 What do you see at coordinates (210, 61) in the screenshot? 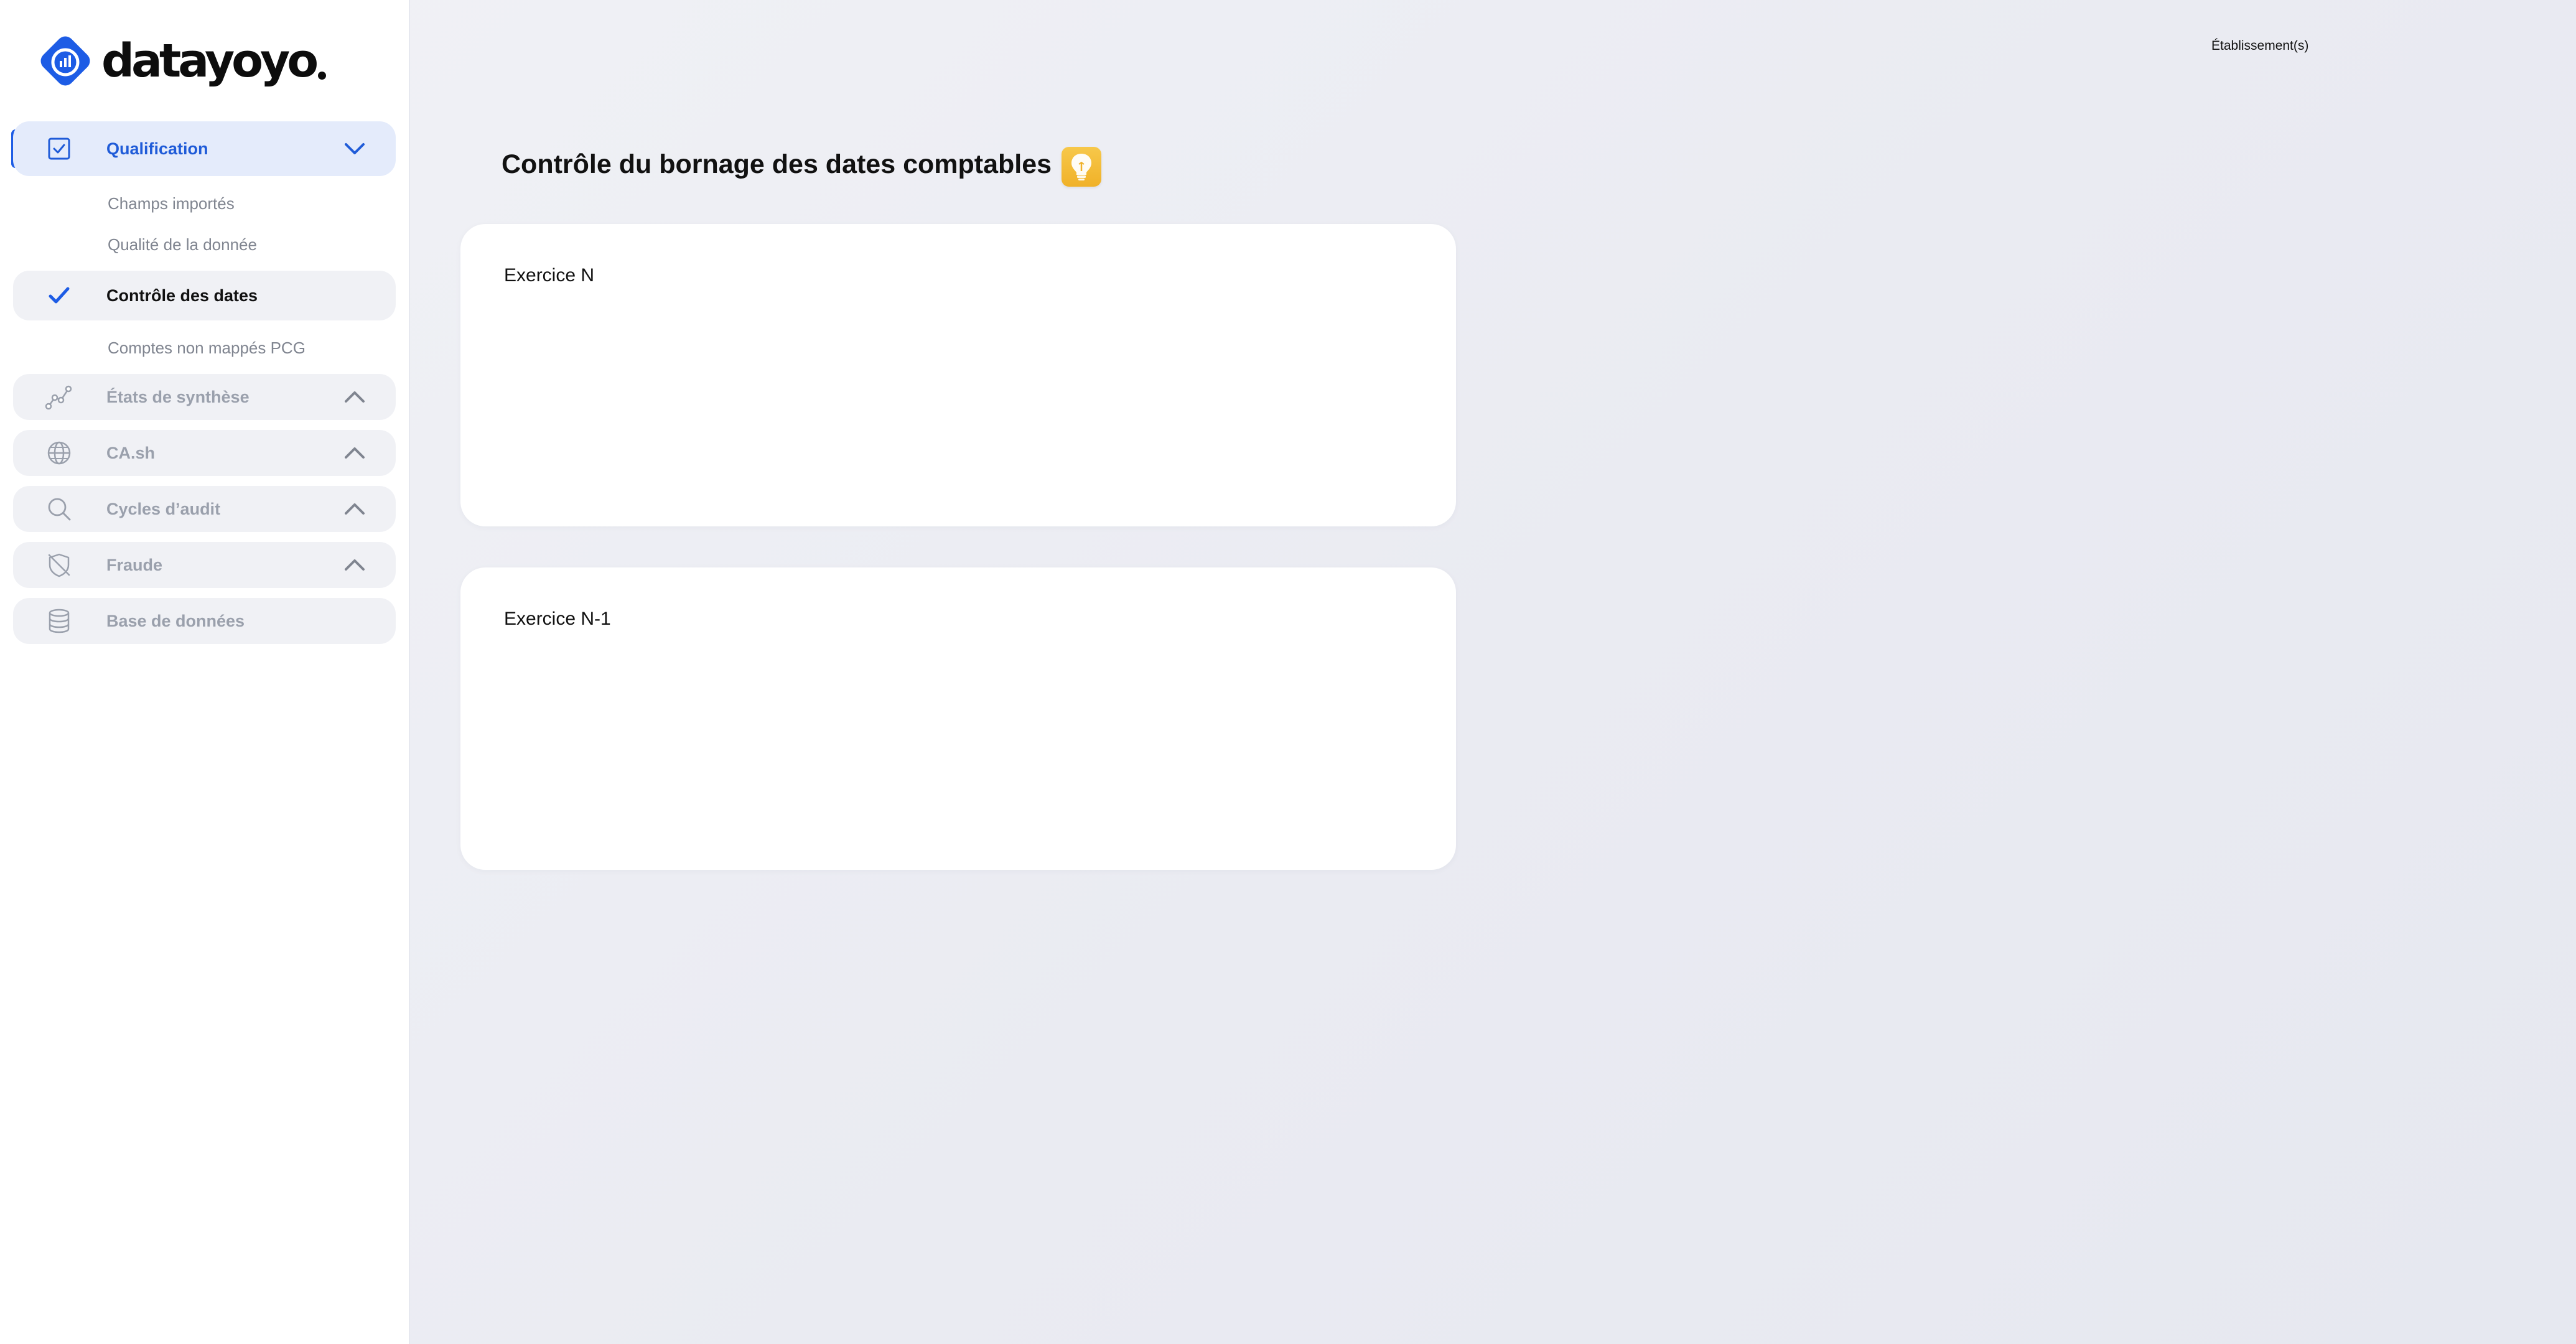
I see `brand-name: datayoyo` at bounding box center [210, 61].